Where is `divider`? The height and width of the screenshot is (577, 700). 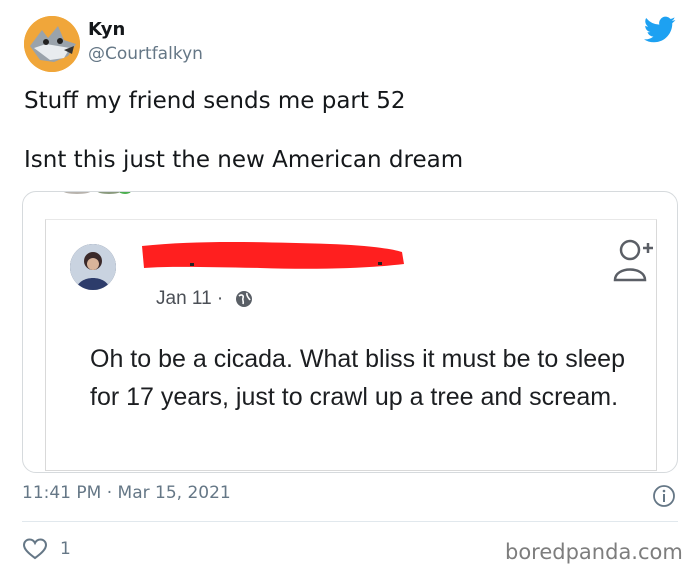
divider is located at coordinates (350, 521).